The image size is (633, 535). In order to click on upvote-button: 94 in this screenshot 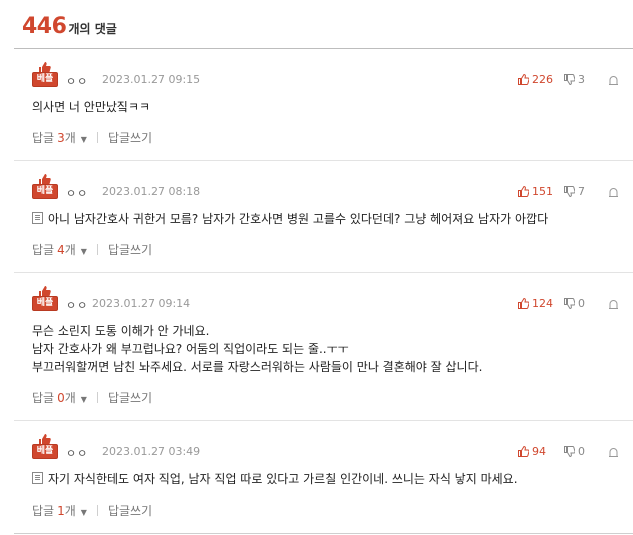, I will do `click(541, 451)`.